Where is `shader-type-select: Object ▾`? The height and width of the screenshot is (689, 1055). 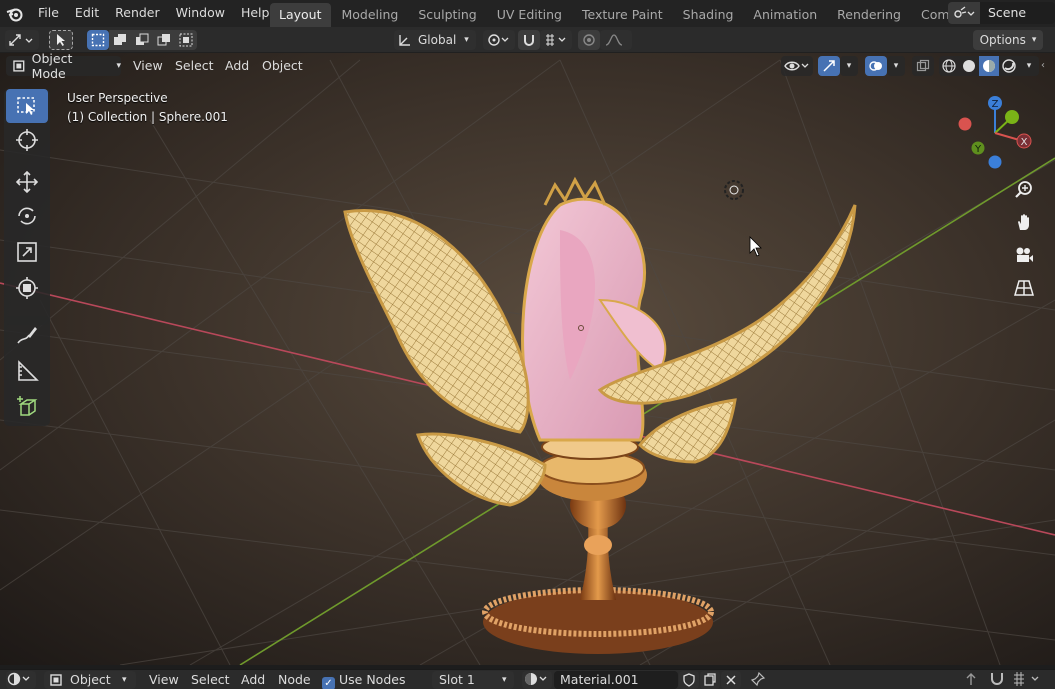 shader-type-select: Object ▾ is located at coordinates (90, 680).